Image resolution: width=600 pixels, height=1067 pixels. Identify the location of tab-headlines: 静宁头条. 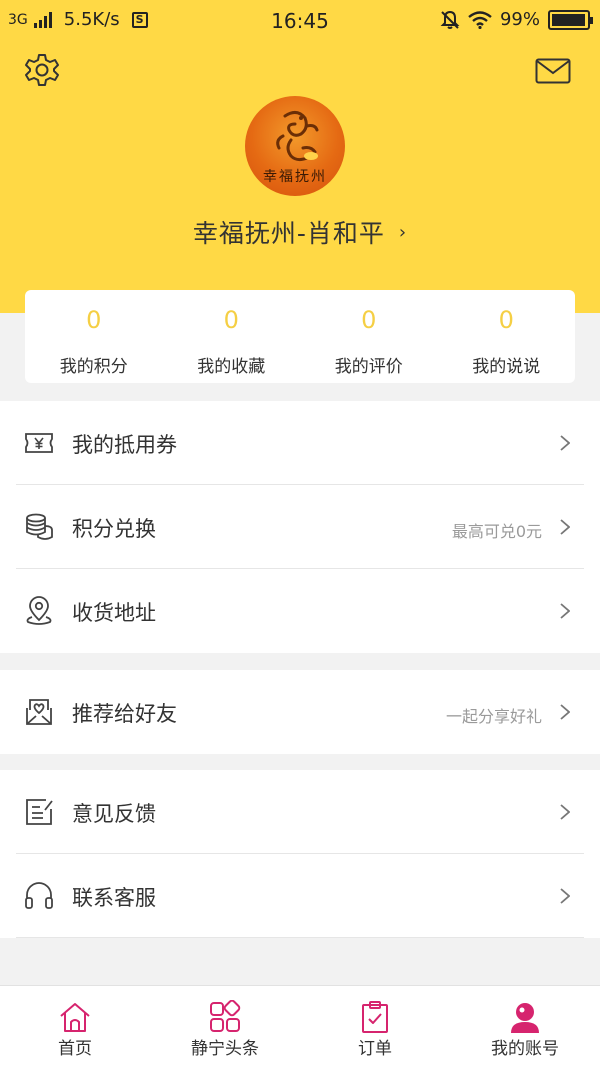
(225, 1026).